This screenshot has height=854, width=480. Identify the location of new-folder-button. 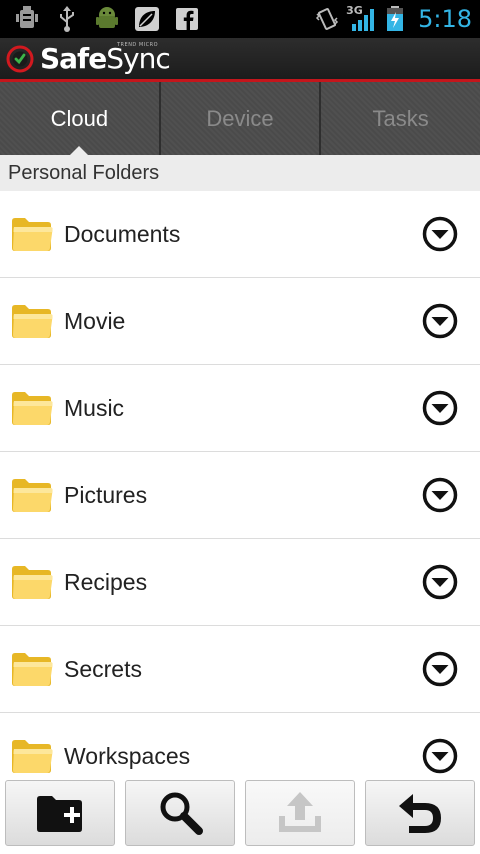
(60, 813).